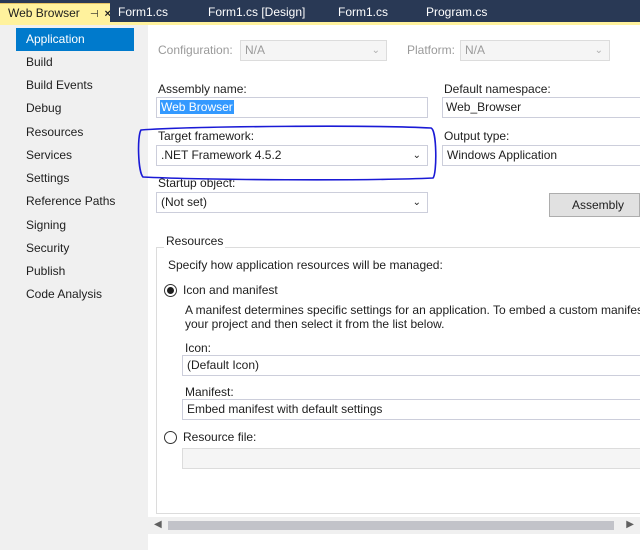 Image resolution: width=640 pixels, height=550 pixels. I want to click on tab-program-cs: Program.cs, so click(470, 12).